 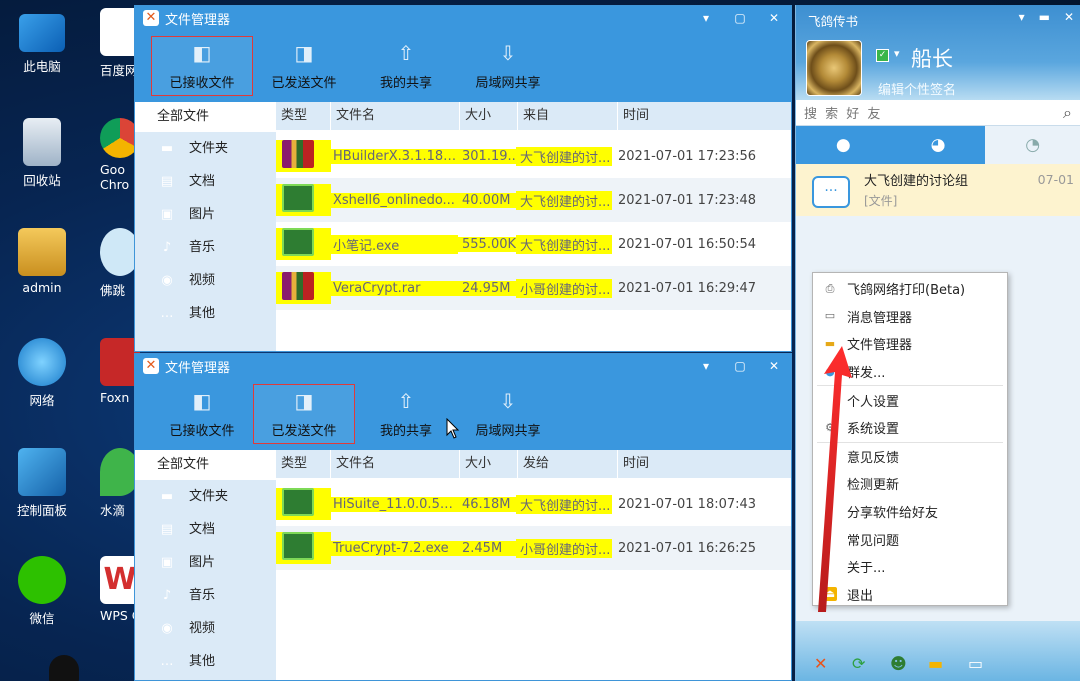 I want to click on menu-item-message-manager: ▭ 消息管理器, so click(x=910, y=317).